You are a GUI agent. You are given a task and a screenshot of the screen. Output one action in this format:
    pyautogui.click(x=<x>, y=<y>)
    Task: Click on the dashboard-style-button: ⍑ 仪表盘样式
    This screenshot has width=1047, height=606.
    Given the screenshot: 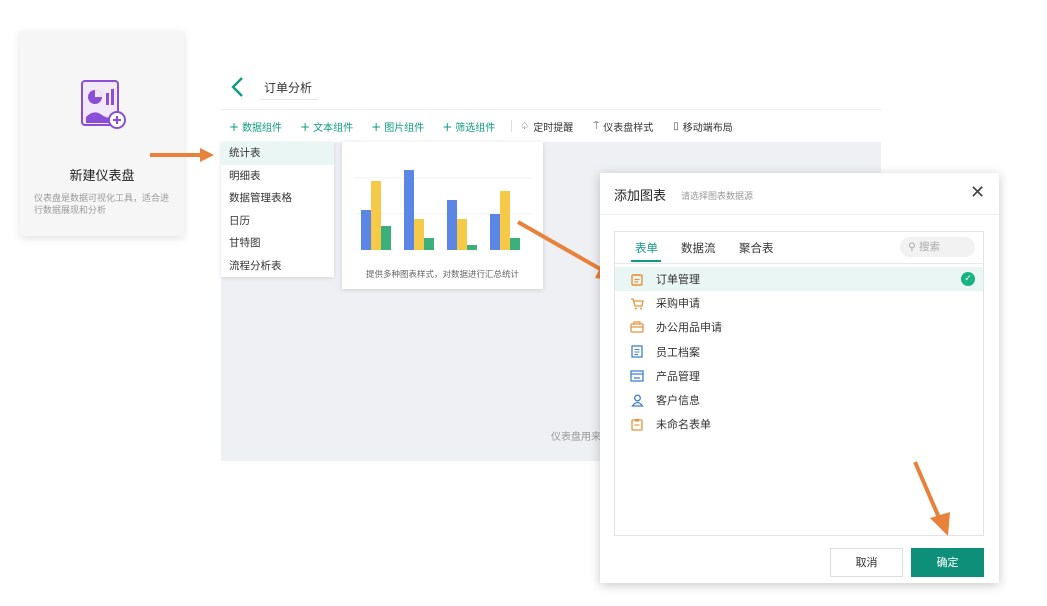 What is the action you would take?
    pyautogui.click(x=623, y=126)
    